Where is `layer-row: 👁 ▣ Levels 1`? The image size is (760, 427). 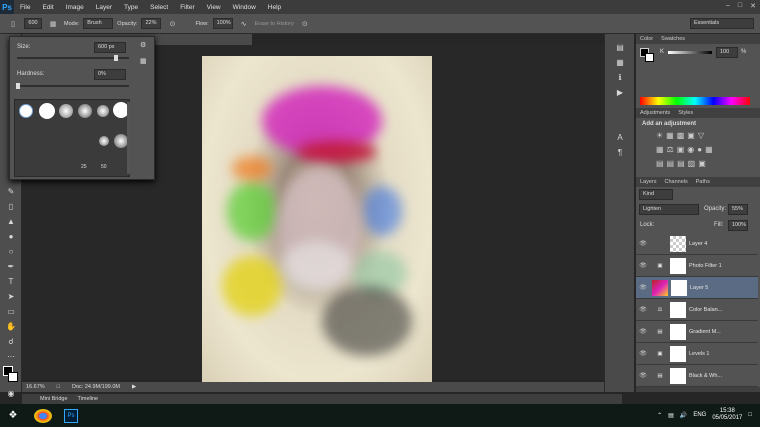 layer-row: 👁 ▣ Levels 1 is located at coordinates (697, 354).